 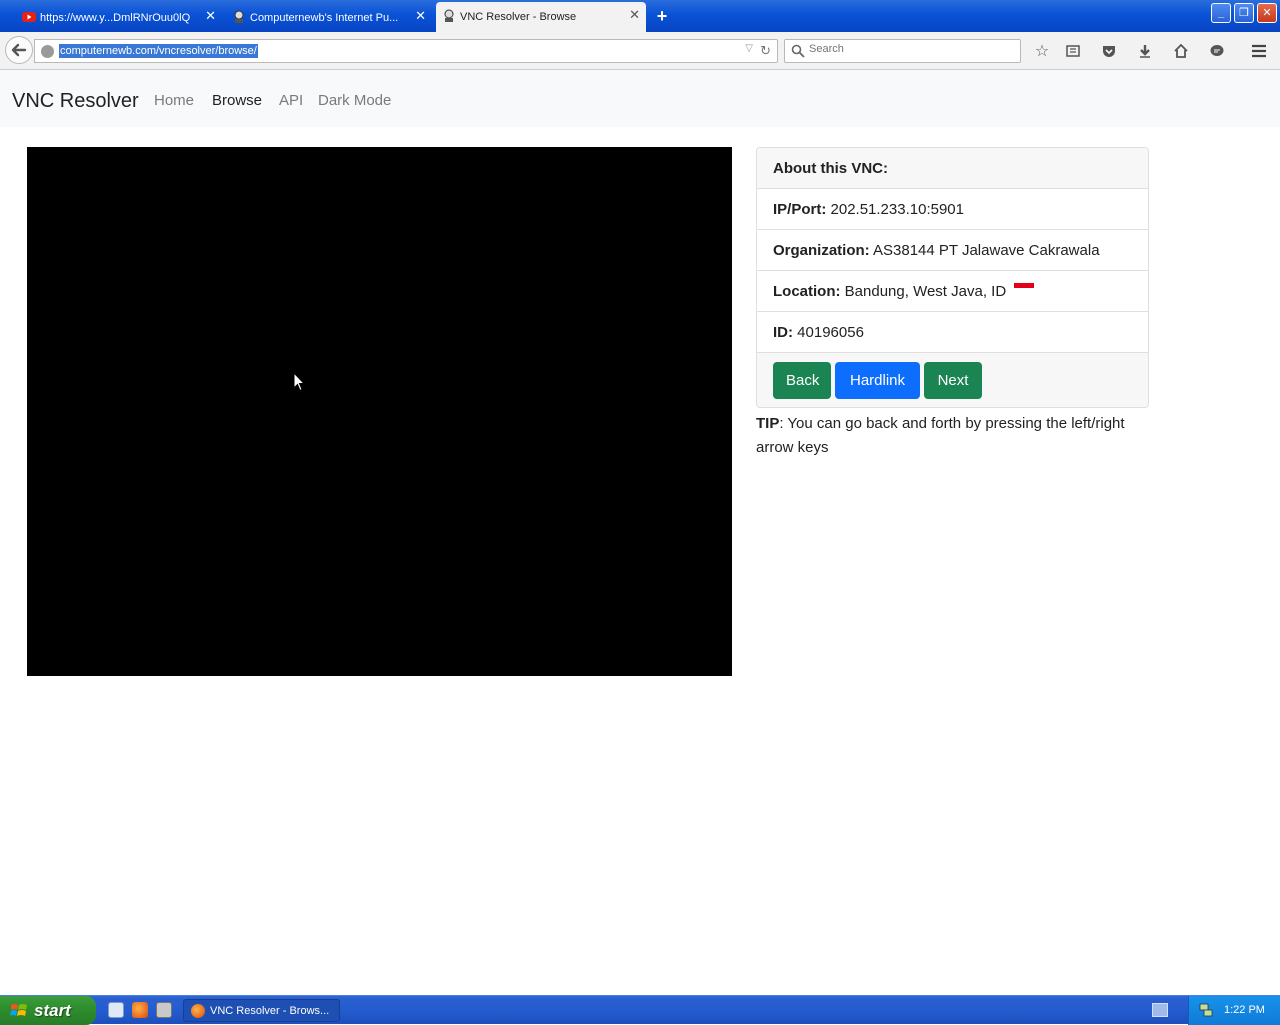 What do you see at coordinates (354, 100) in the screenshot?
I see `nav-dark-mode: Dark Mode` at bounding box center [354, 100].